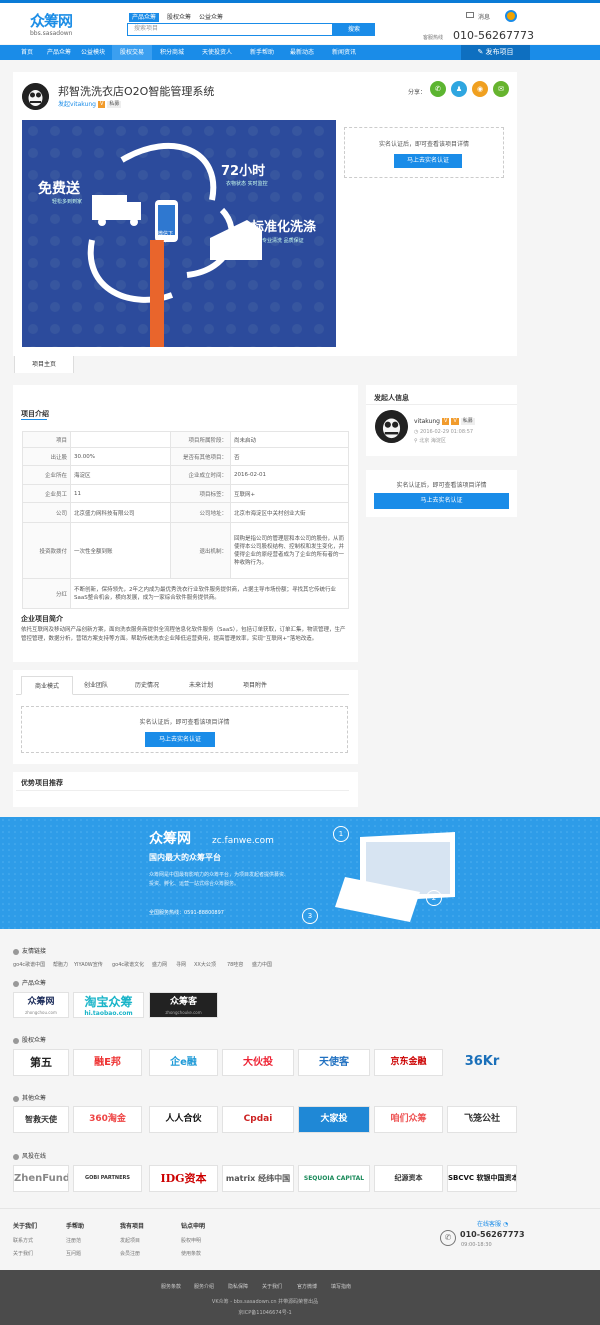 This screenshot has height=1325, width=600. I want to click on partner-logo: 智救天使, so click(41, 1119).